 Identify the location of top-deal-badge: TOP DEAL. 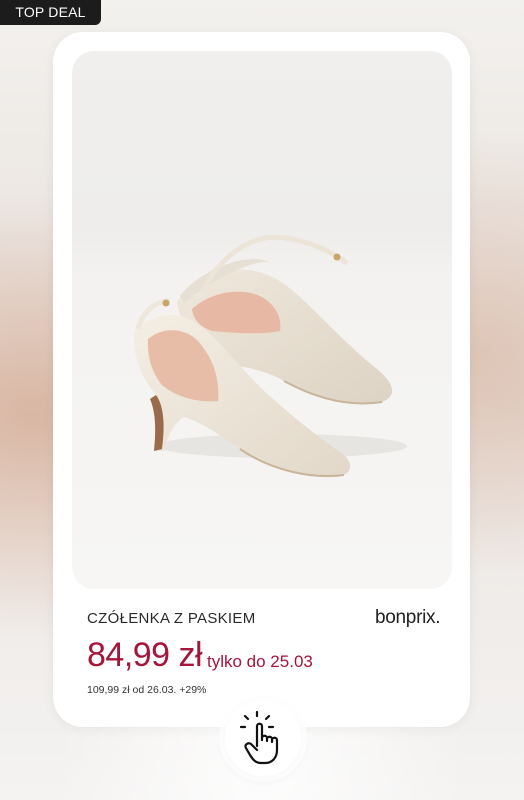
(50, 12).